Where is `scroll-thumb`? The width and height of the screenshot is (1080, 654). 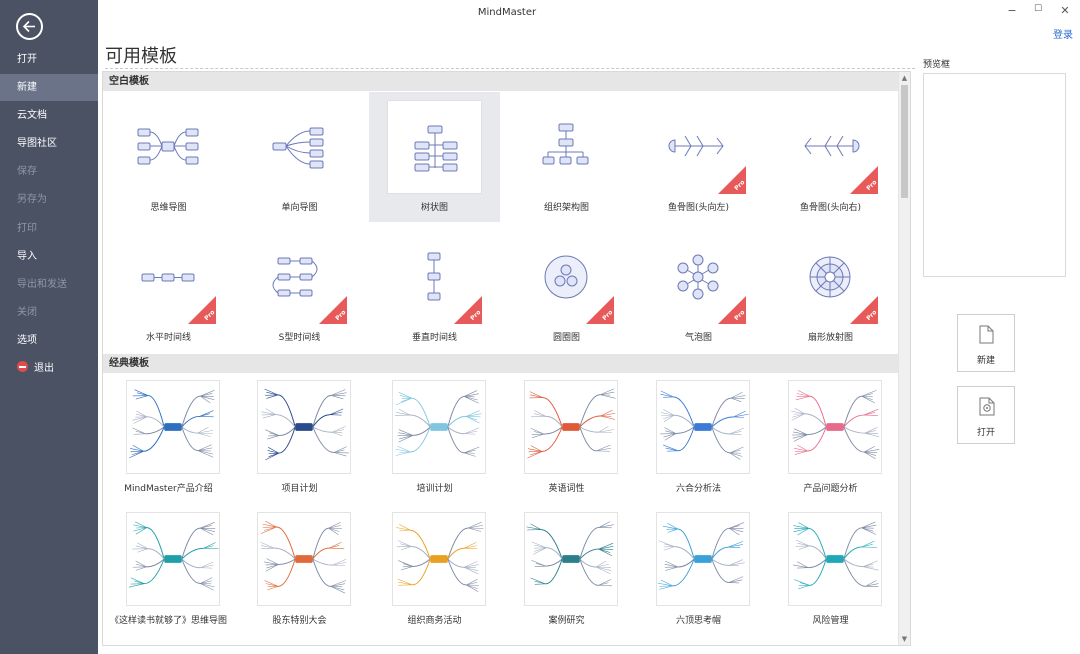
scroll-thumb is located at coordinates (904, 141).